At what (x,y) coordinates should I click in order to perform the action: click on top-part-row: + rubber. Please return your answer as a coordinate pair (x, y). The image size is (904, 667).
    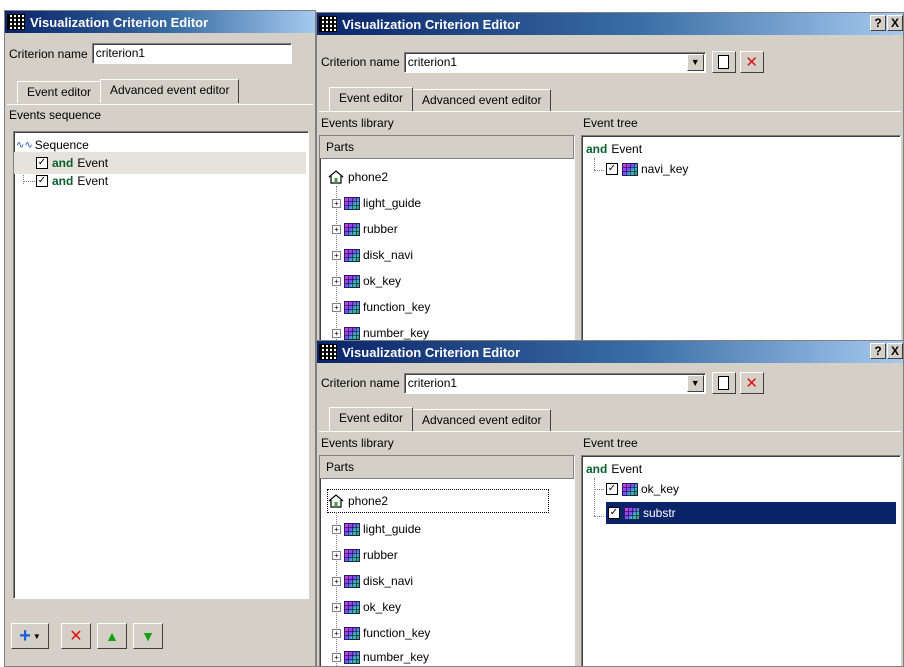
    Looking at the image, I should click on (365, 229).